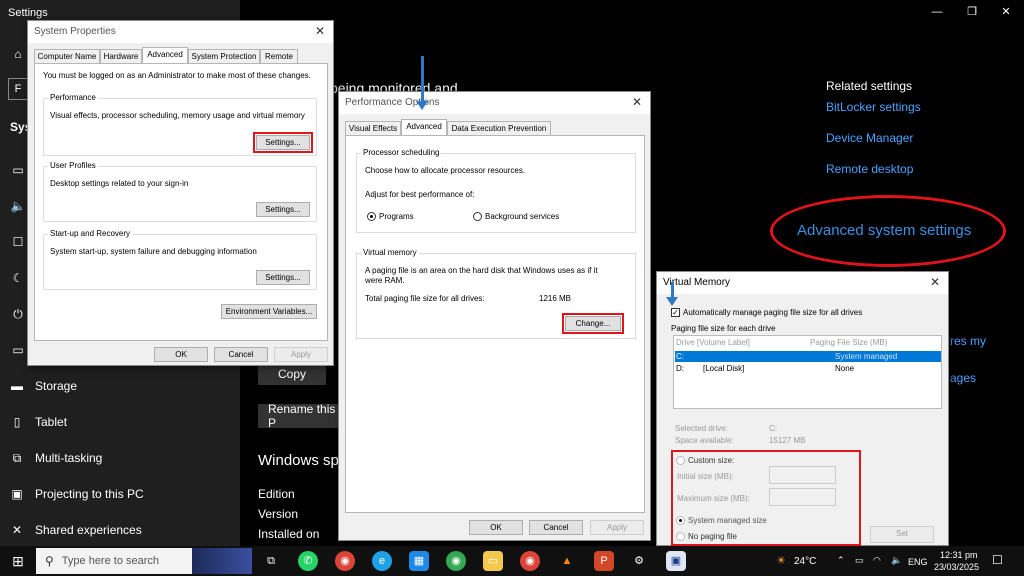 The image size is (1024, 576). What do you see at coordinates (896, 560) in the screenshot?
I see `volume-icon: 🔈` at bounding box center [896, 560].